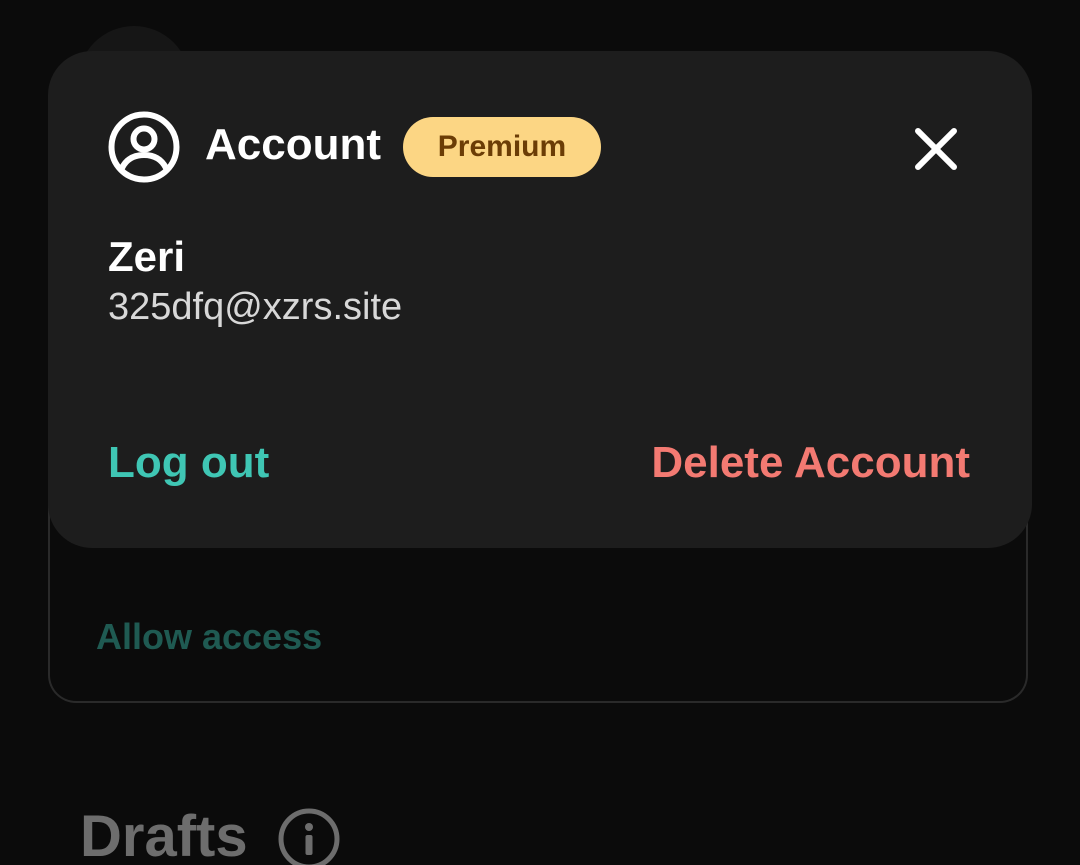 This screenshot has width=1080, height=865. Describe the element at coordinates (502, 147) in the screenshot. I see `premium-badge: Premium` at that location.